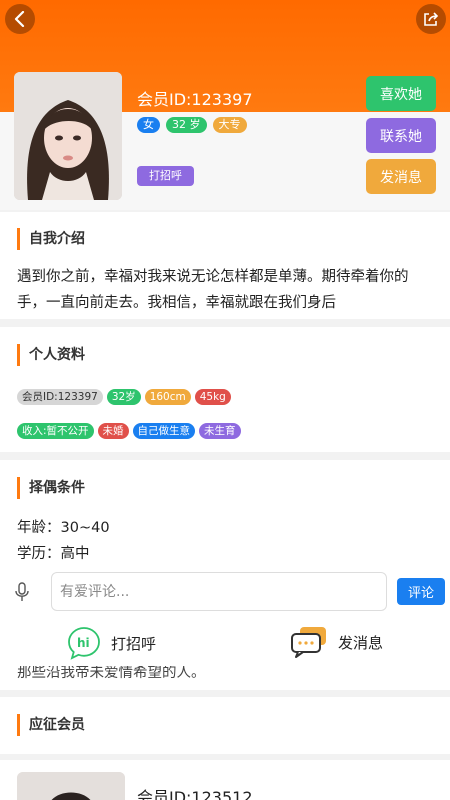  I want to click on action-message-label: 发消息, so click(361, 642).